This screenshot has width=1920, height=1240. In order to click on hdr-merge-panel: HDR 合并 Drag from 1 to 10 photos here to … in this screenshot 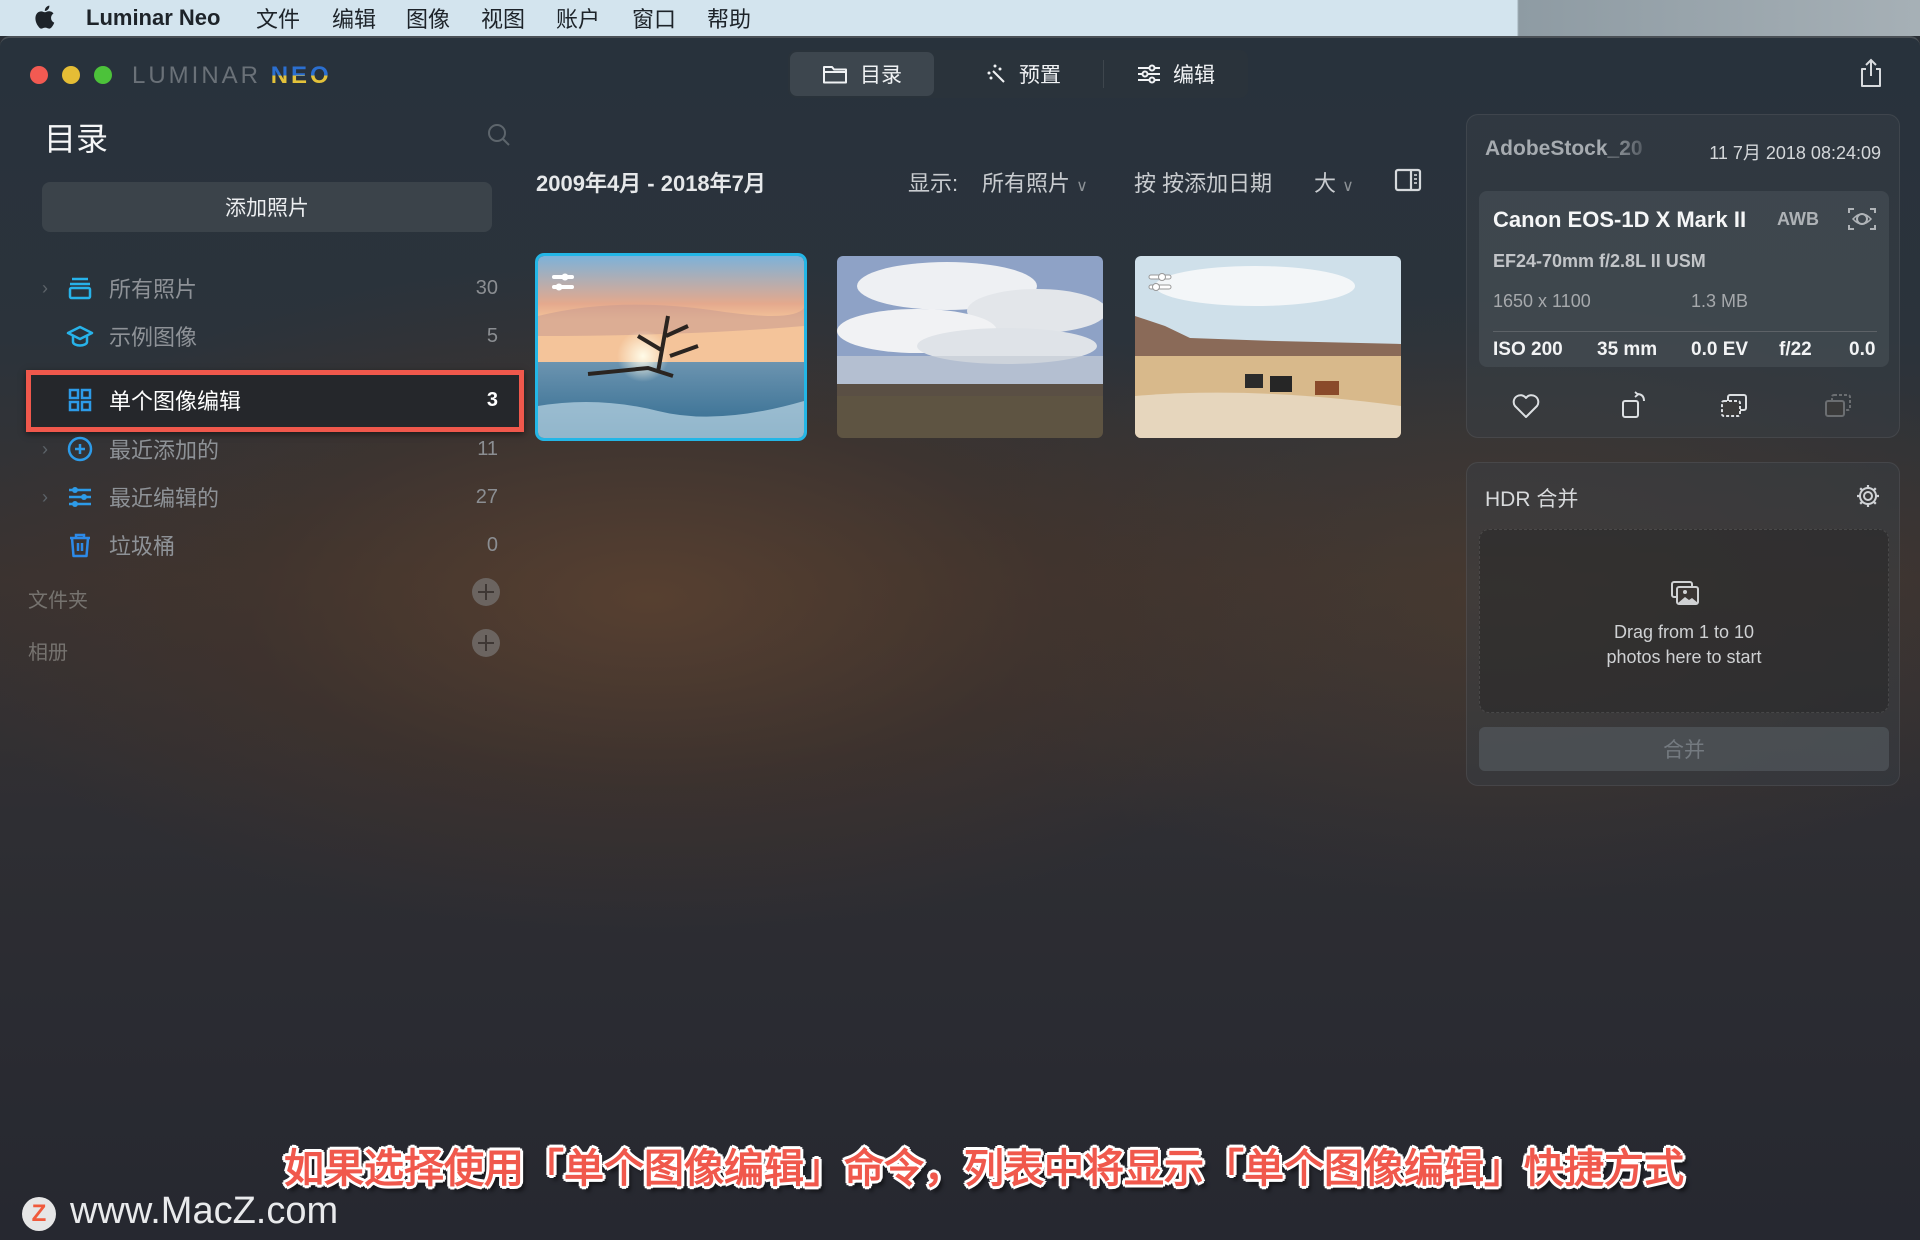, I will do `click(1683, 624)`.